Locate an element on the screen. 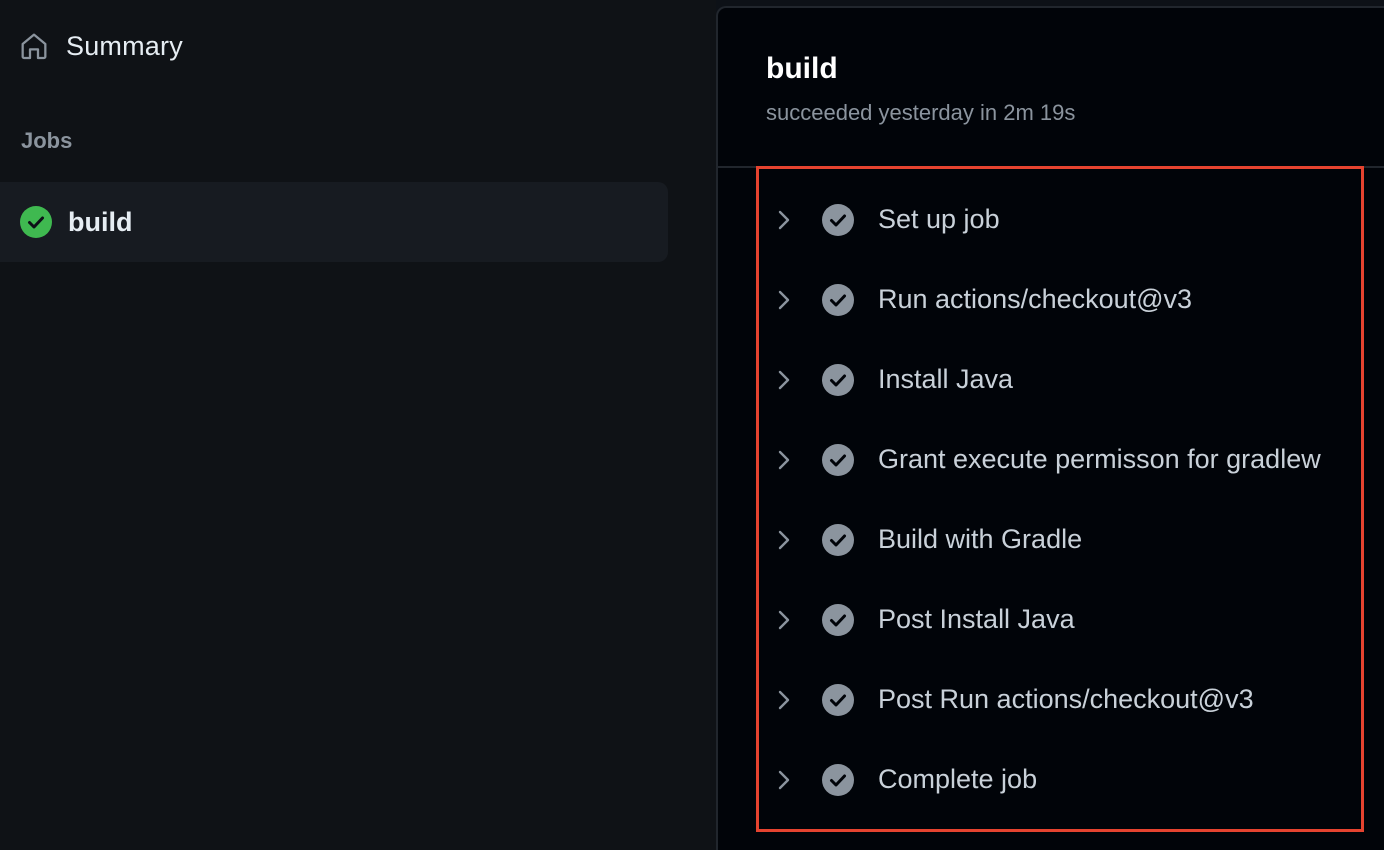  step-label: Post Run actions/checkout@v3 is located at coordinates (1066, 699).